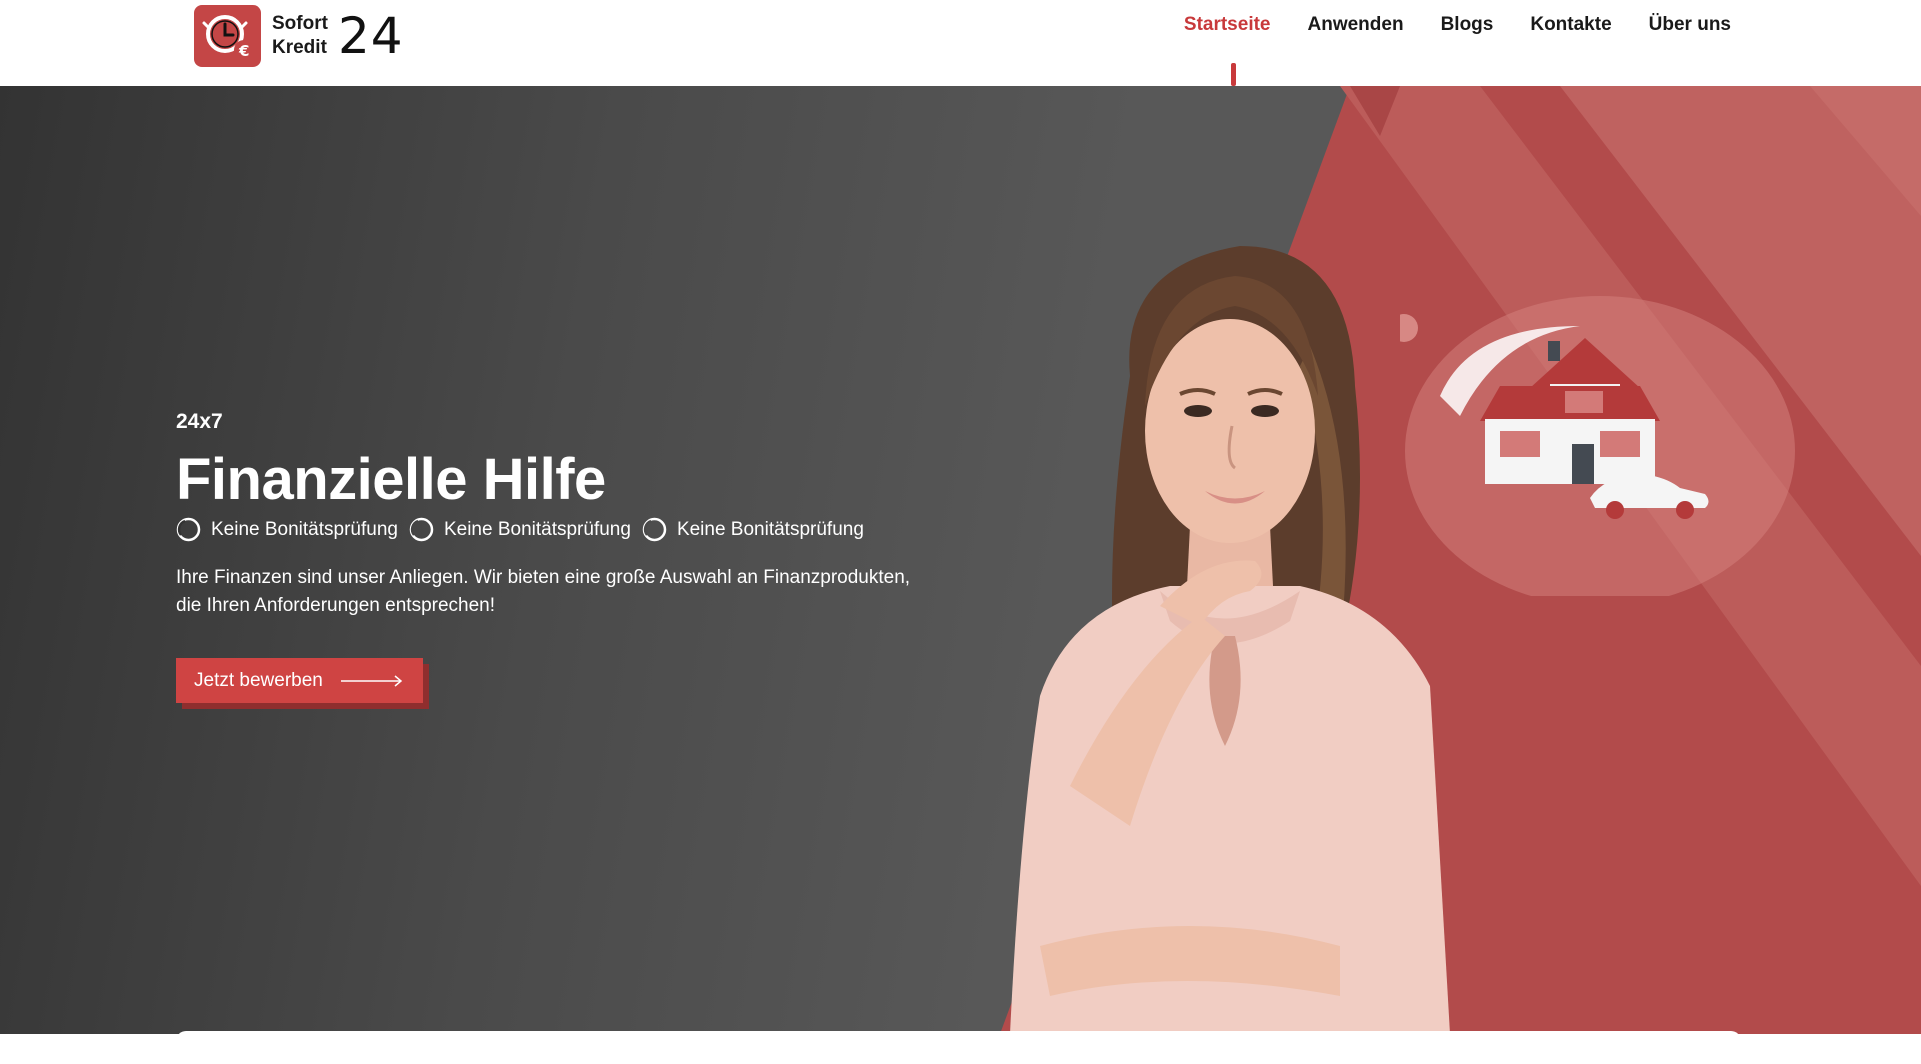 This screenshot has height=1064, width=1921. What do you see at coordinates (1356, 25) in the screenshot?
I see `nav-item-anwenden: Anwenden` at bounding box center [1356, 25].